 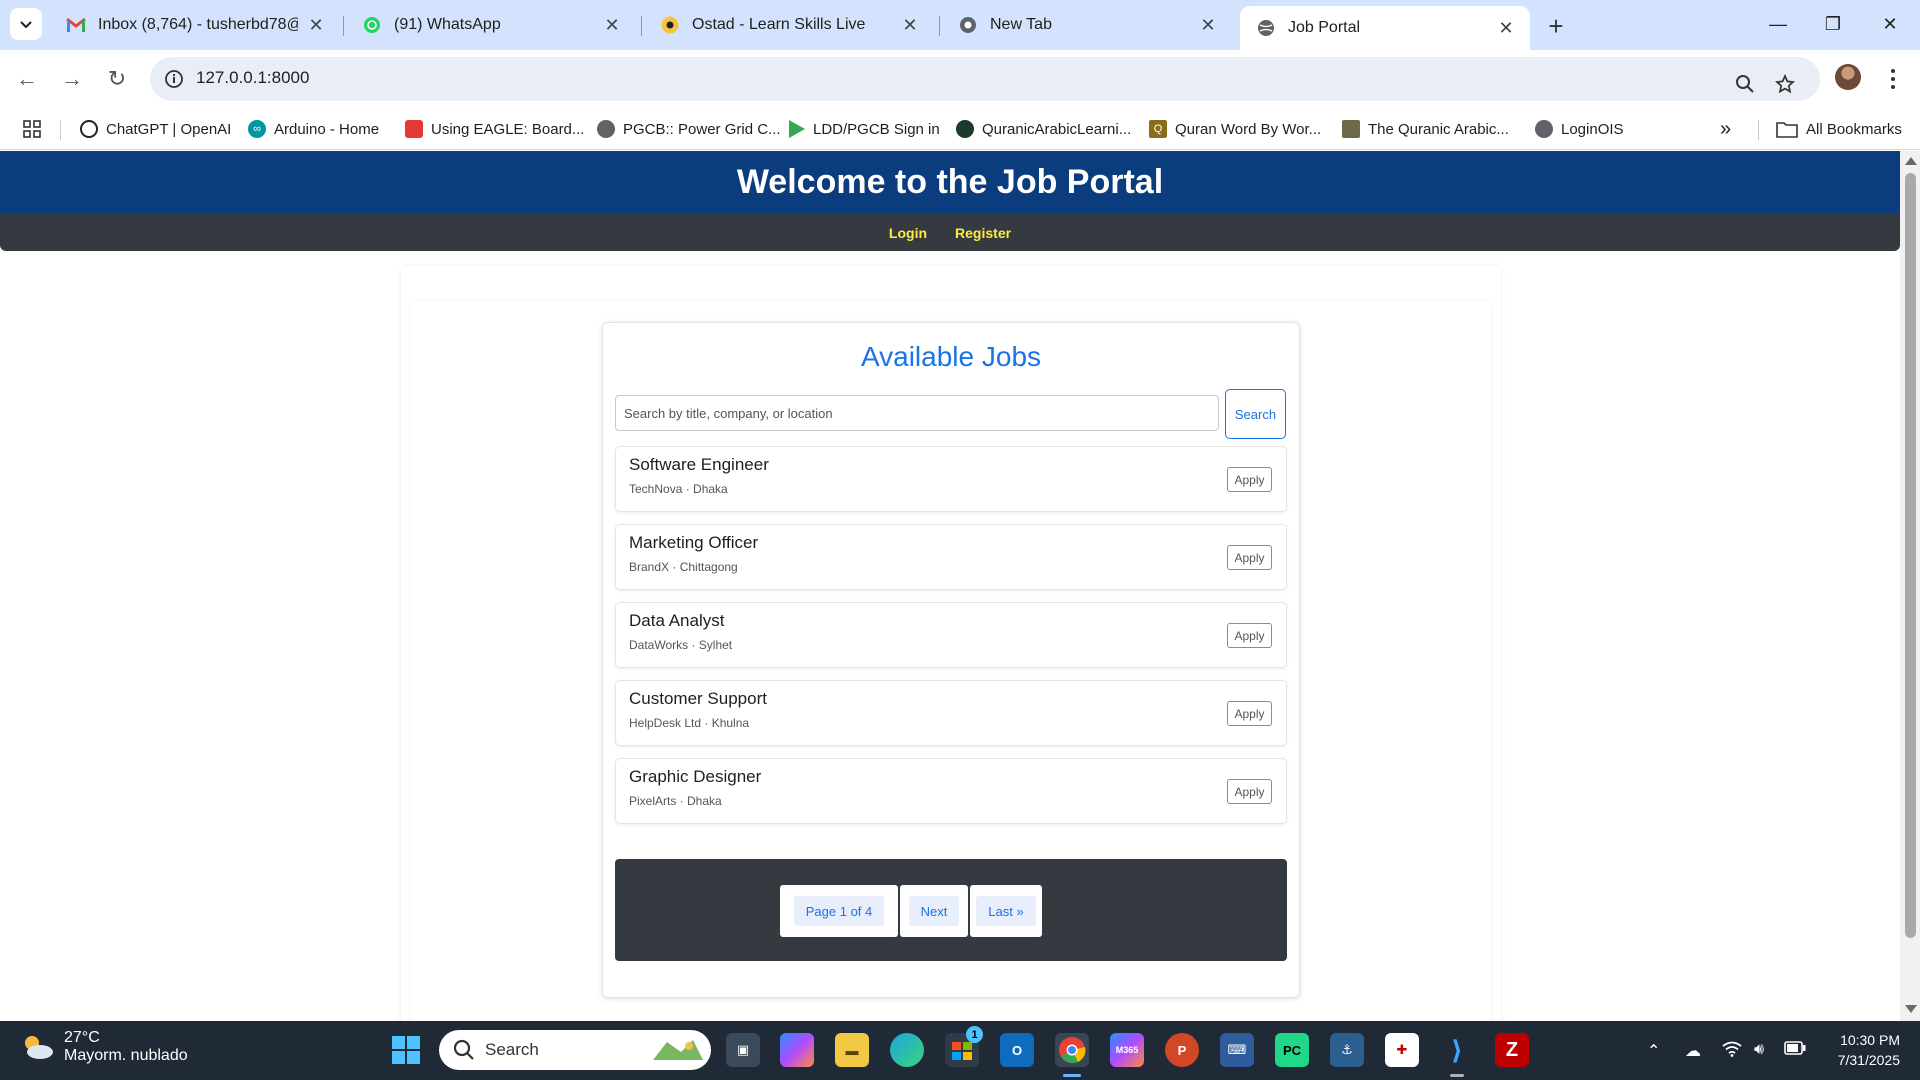 What do you see at coordinates (676, 621) in the screenshot?
I see `job-title: Data Analyst` at bounding box center [676, 621].